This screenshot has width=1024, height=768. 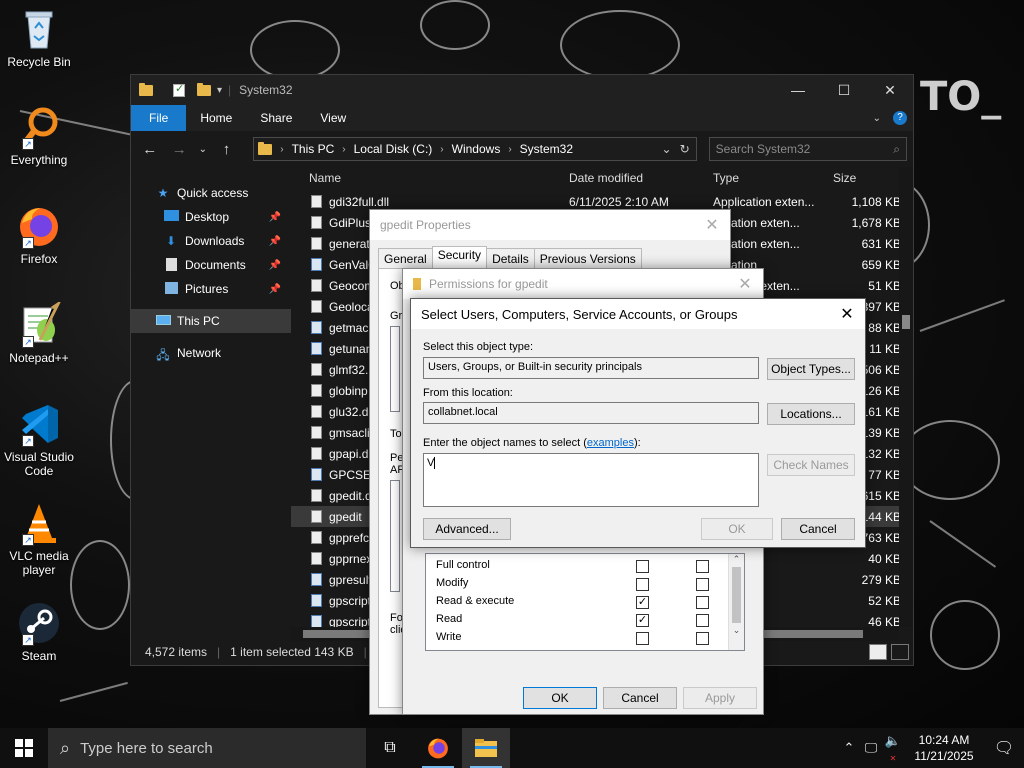 I want to click on breadcrumb-windows: Windows, so click(x=476, y=149).